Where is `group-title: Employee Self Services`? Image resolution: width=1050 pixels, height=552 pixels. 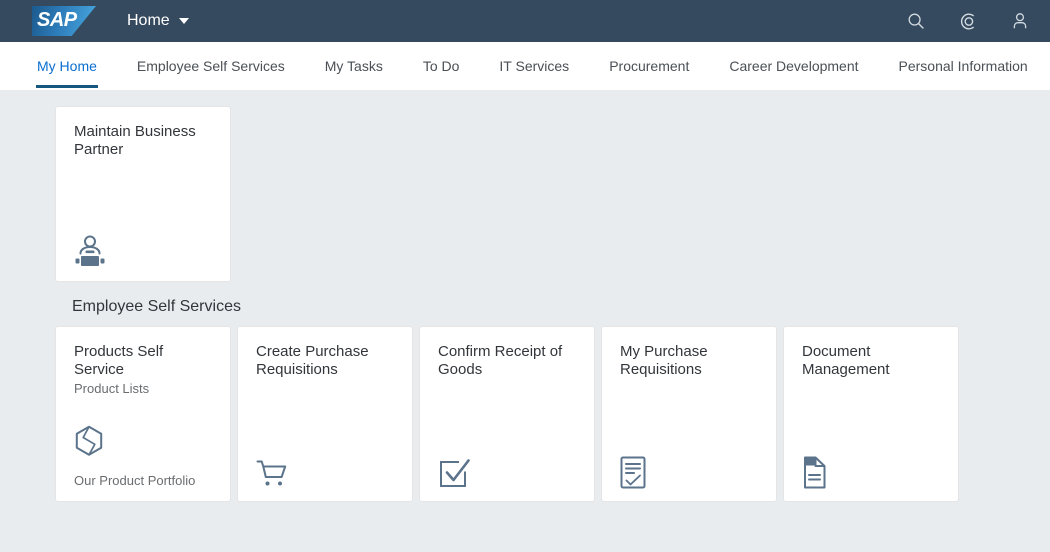 group-title: Employee Self Services is located at coordinates (156, 306).